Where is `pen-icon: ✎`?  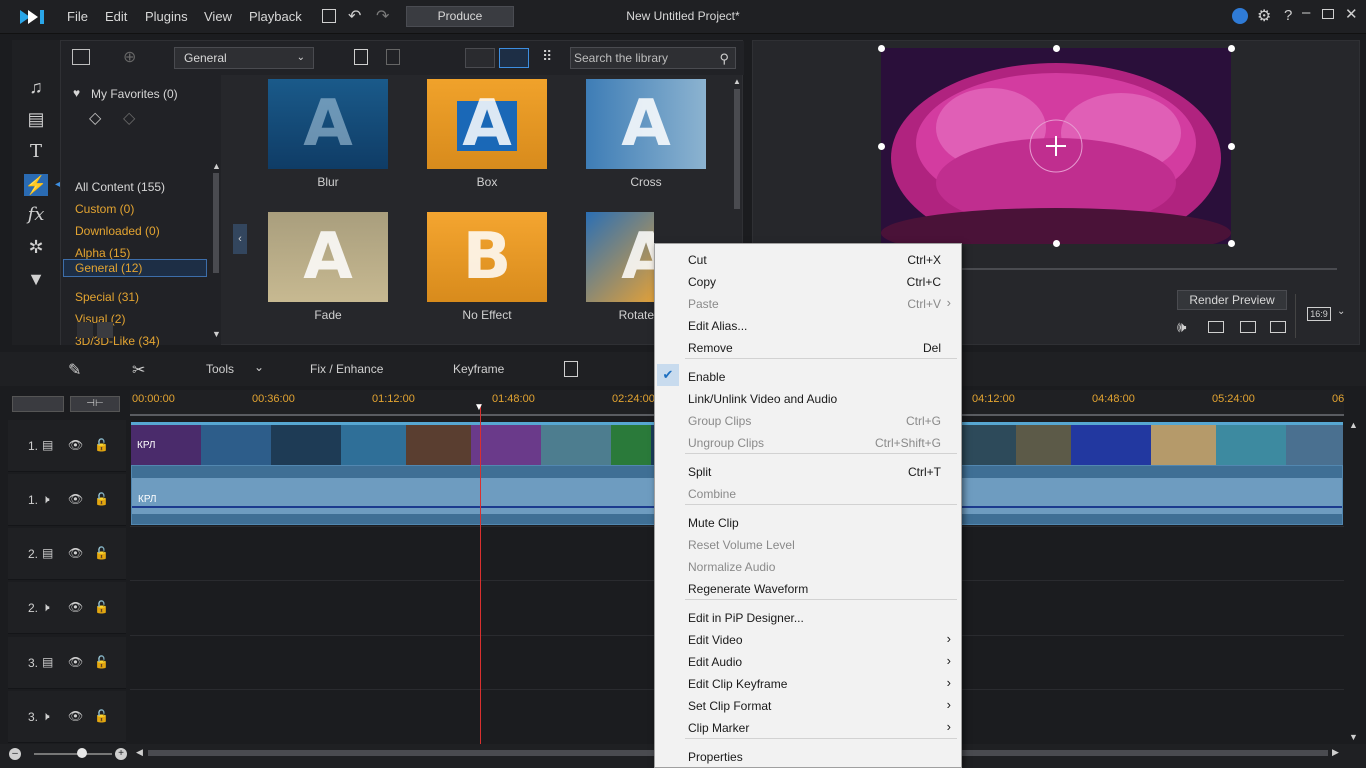 pen-icon: ✎ is located at coordinates (74, 370).